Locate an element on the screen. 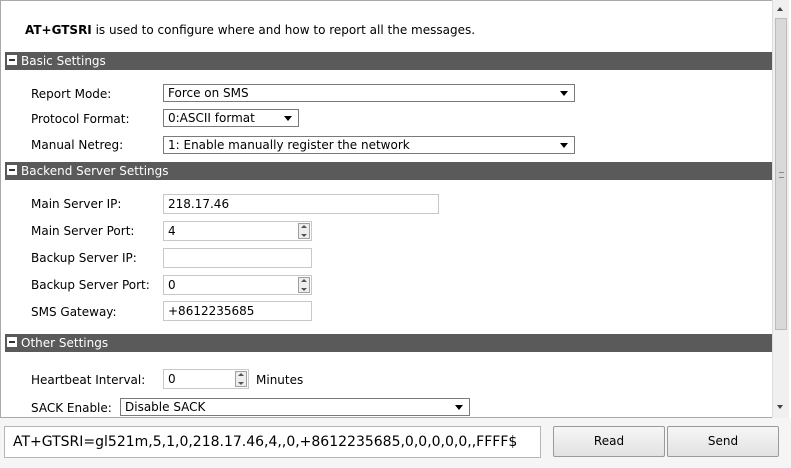 The image size is (791, 468). backup-server-port-stepper: 0 is located at coordinates (237, 285).